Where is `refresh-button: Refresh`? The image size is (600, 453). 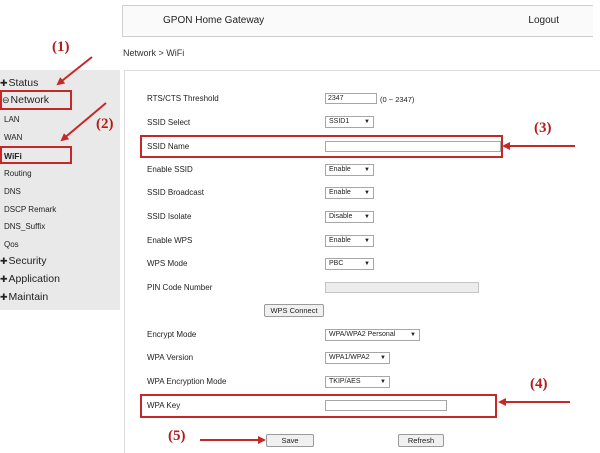 refresh-button: Refresh is located at coordinates (421, 440).